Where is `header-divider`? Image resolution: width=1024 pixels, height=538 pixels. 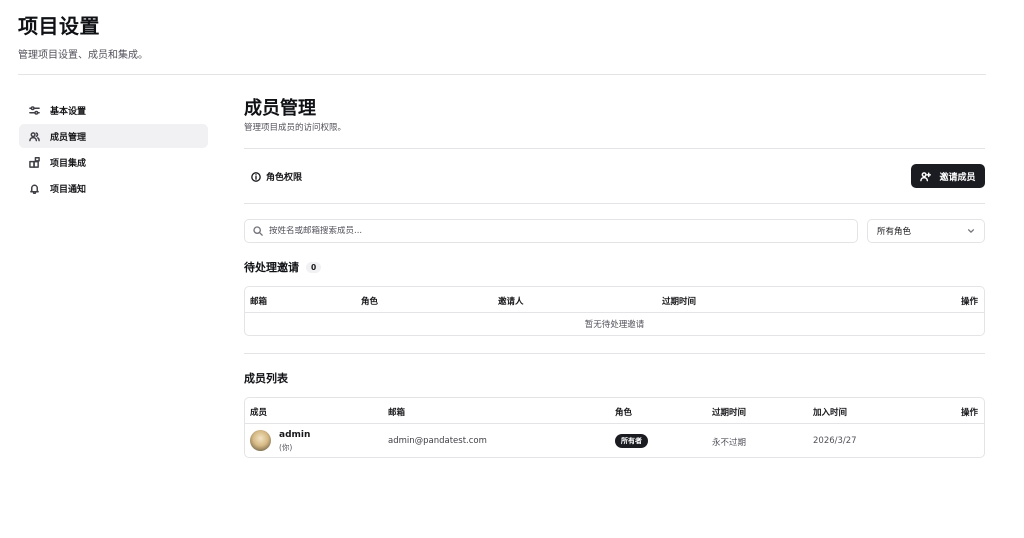 header-divider is located at coordinates (502, 74).